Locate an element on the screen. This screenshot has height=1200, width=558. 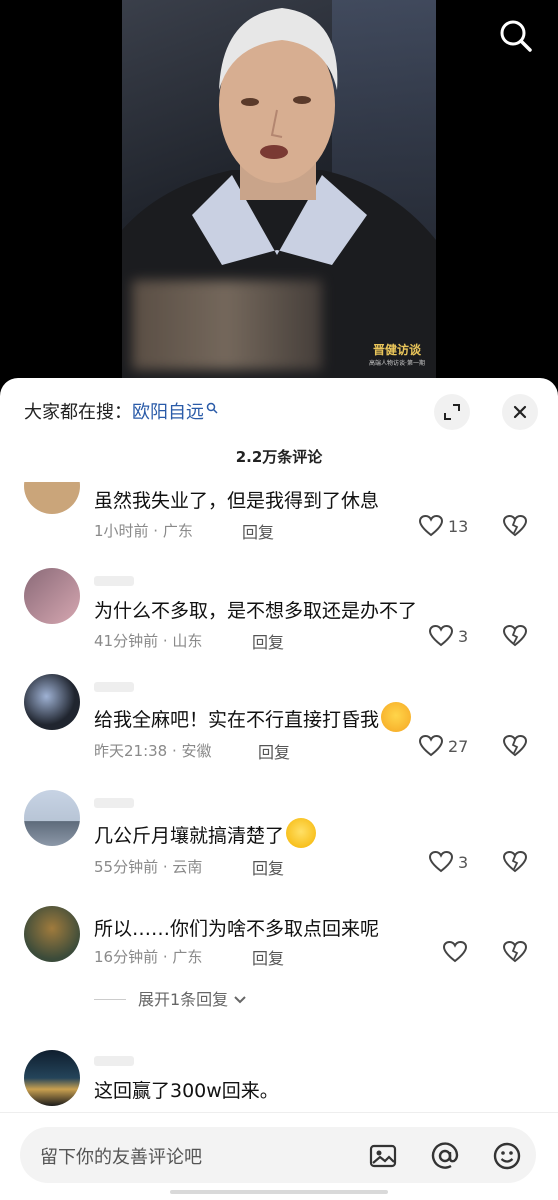
comment-item: 给我全麻吧！实在不行直接打昏我 昨天21:38 · 安徽 回复 27 is located at coordinates (279, 724).